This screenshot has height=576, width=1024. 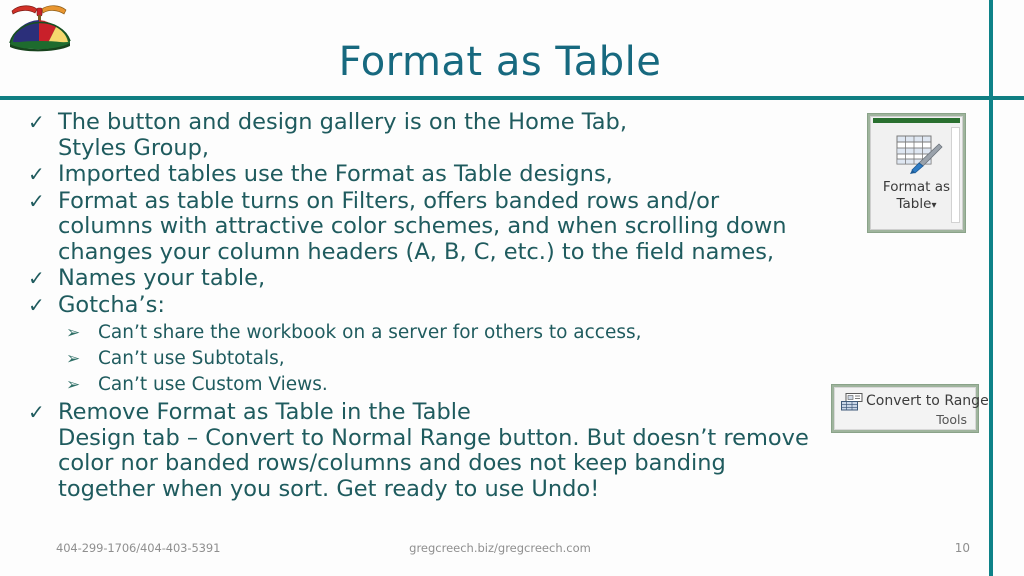 I want to click on ribbon-green-accent-bar, so click(x=916, y=120).